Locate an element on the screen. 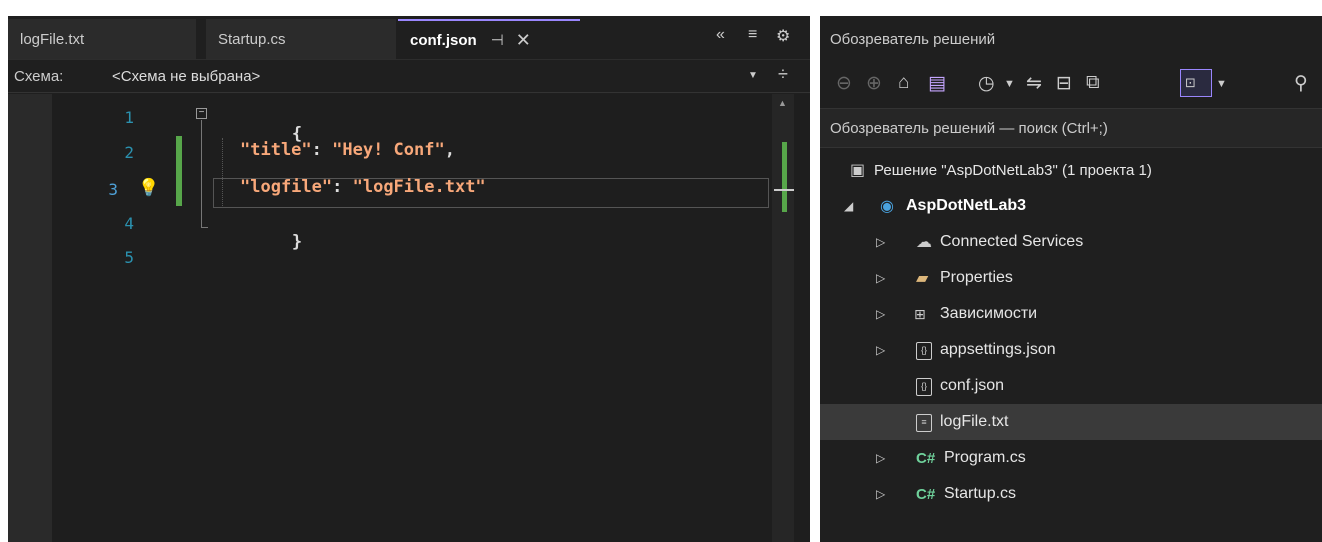  code-line-4: } is located at coordinates (256, 242).